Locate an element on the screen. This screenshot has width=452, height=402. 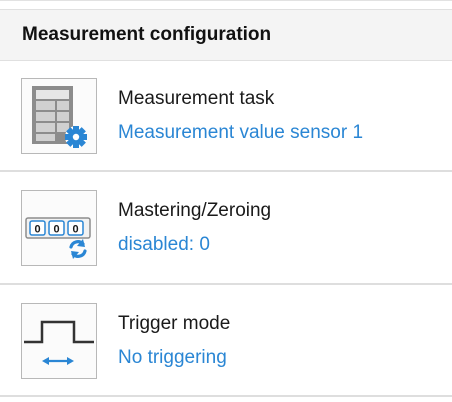
mastering-zeroing-label: Mastering/Zeroing is located at coordinates (195, 210).